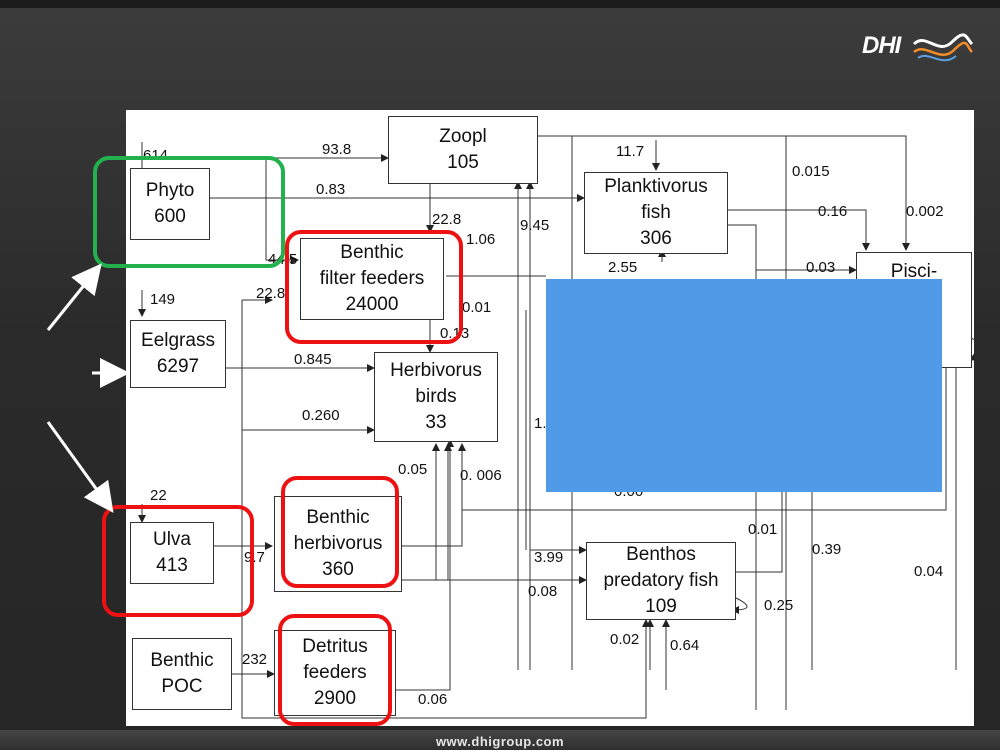 This screenshot has width=1000, height=750. What do you see at coordinates (481, 475) in the screenshot?
I see `flow-label: 0. 006` at bounding box center [481, 475].